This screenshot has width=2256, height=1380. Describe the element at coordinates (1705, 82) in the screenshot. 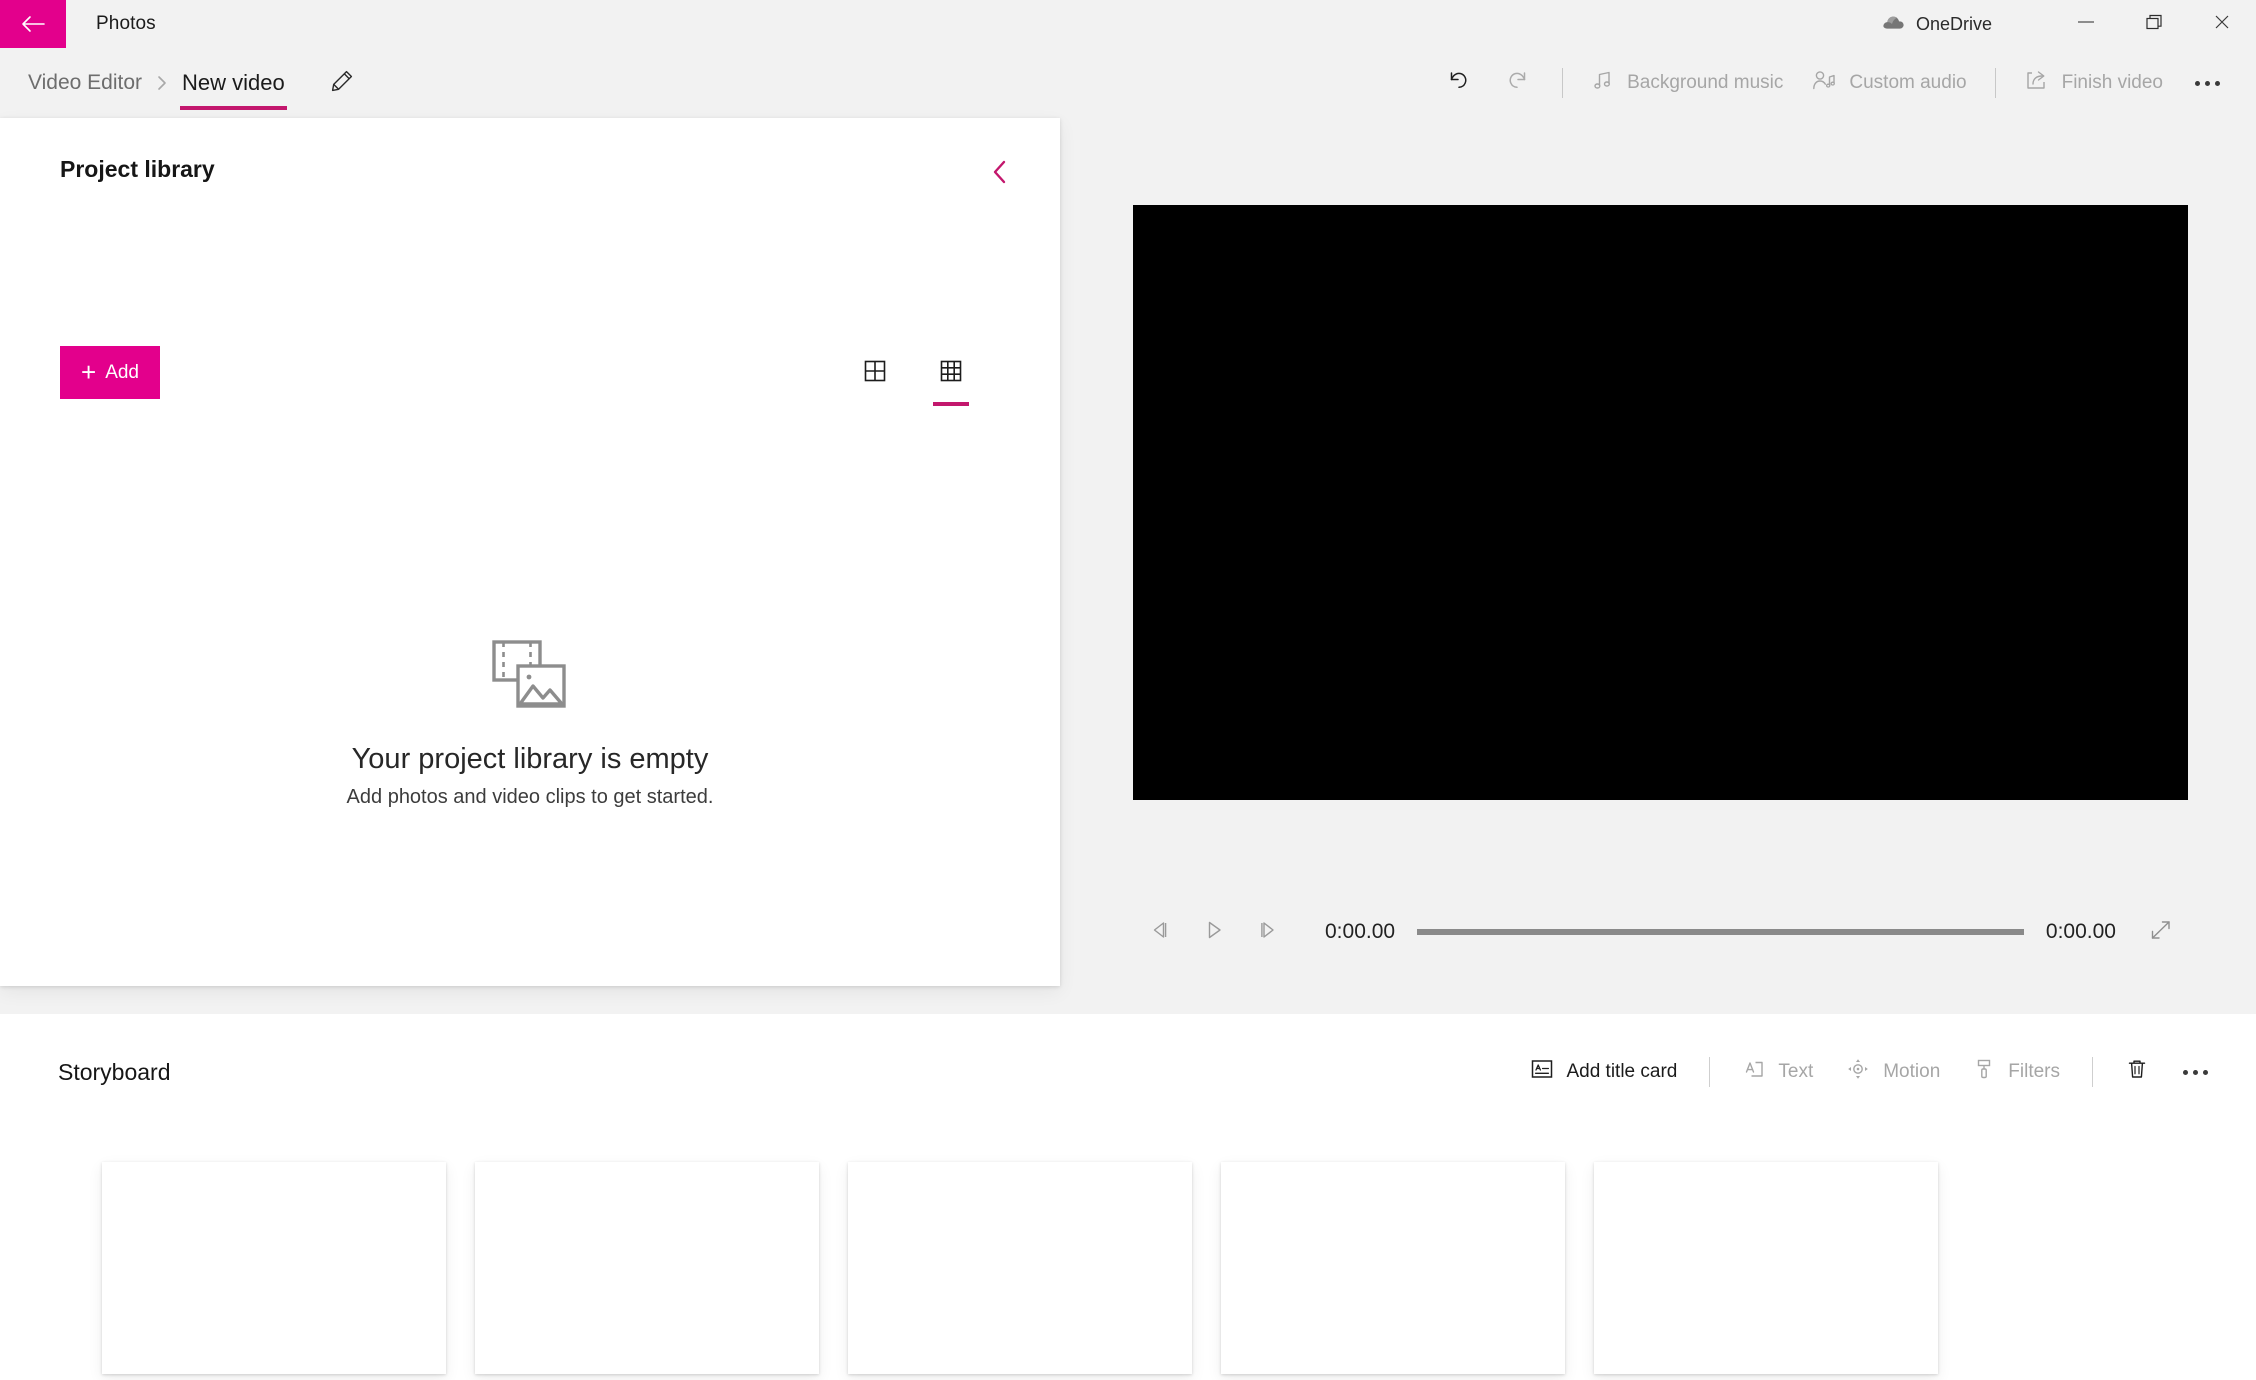

I see `background-music-label: Background music` at that location.